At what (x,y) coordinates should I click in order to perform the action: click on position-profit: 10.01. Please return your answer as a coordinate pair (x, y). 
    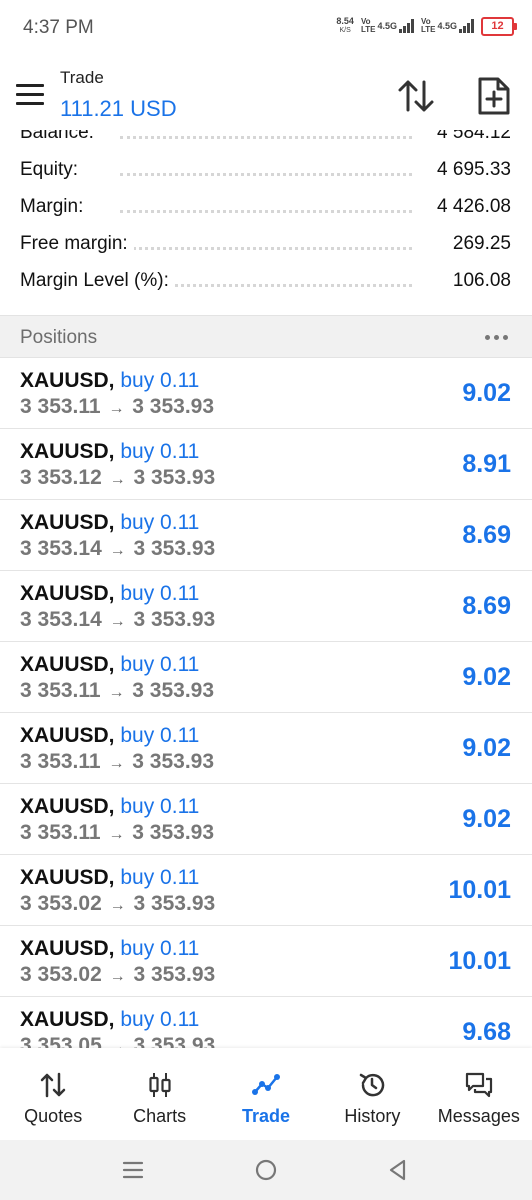
    Looking at the image, I should click on (479, 961).